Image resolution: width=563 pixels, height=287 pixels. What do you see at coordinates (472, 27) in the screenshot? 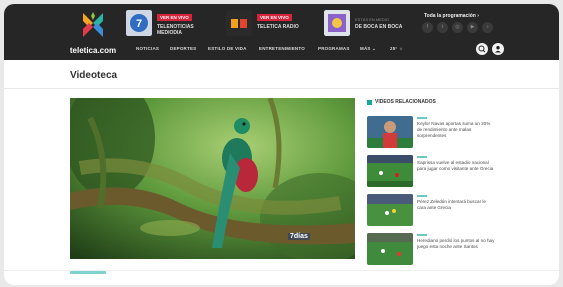
I see `youtube-icon: ▶` at bounding box center [472, 27].